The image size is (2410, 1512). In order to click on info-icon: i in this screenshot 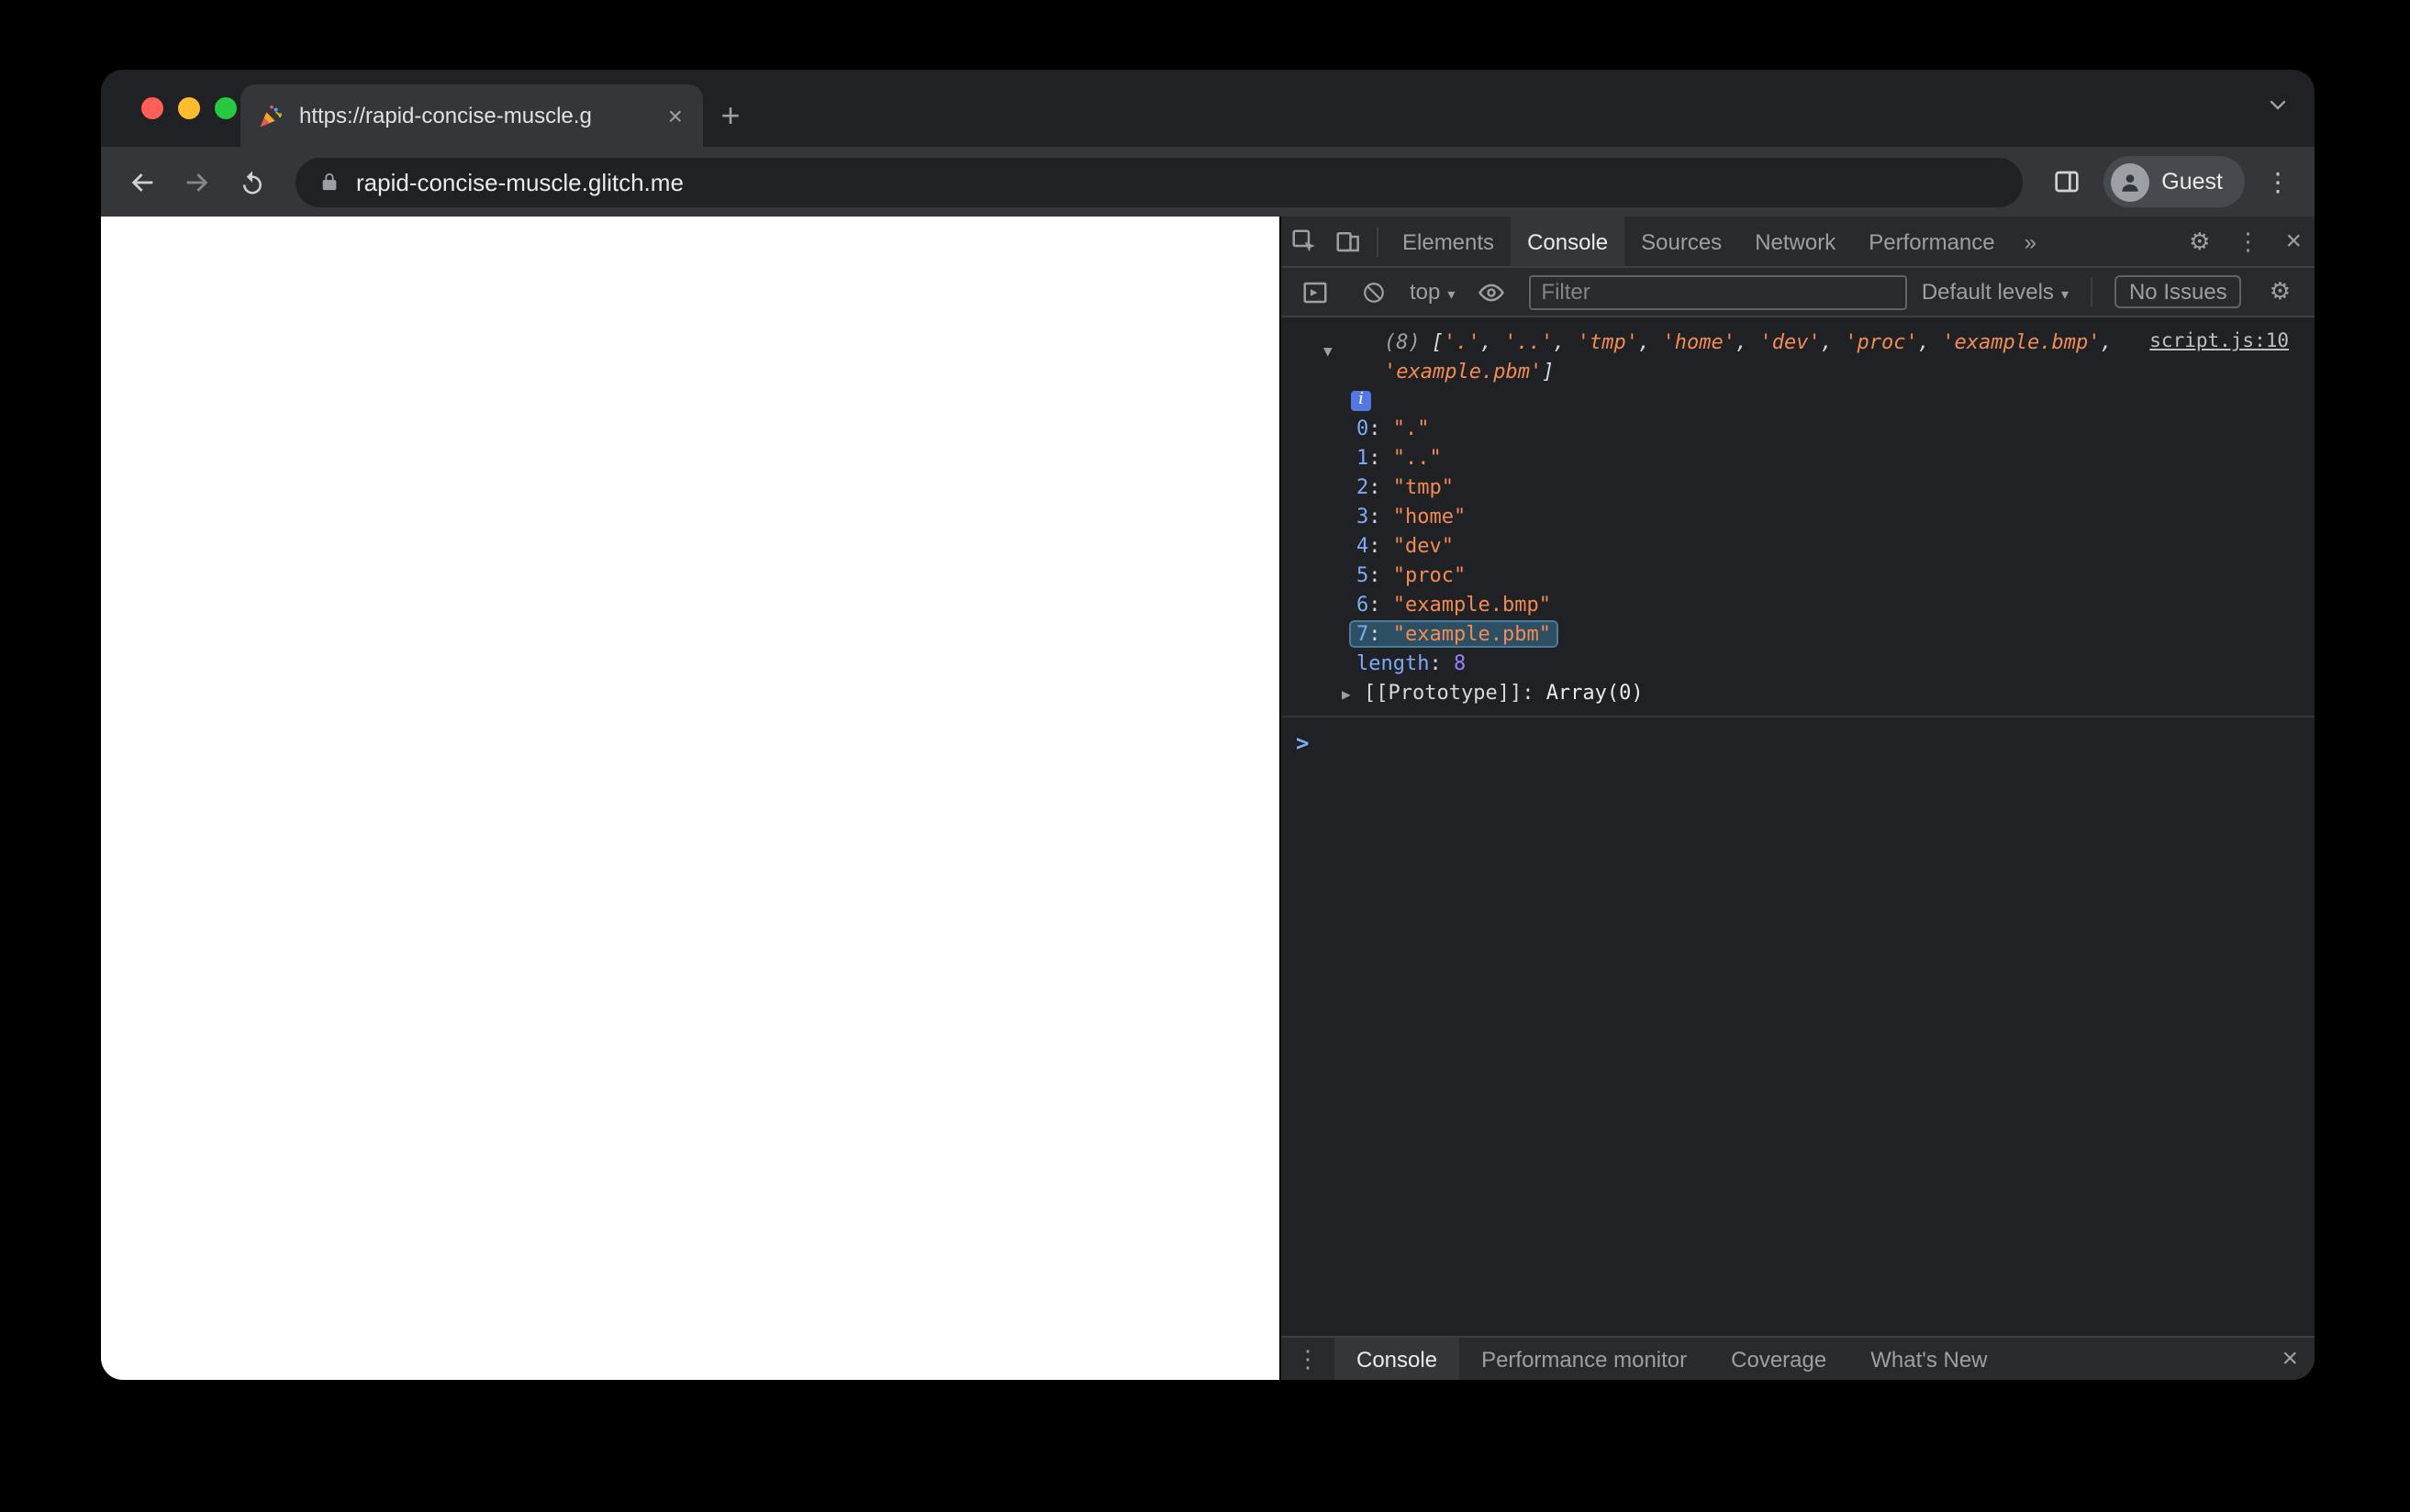, I will do `click(1361, 401)`.